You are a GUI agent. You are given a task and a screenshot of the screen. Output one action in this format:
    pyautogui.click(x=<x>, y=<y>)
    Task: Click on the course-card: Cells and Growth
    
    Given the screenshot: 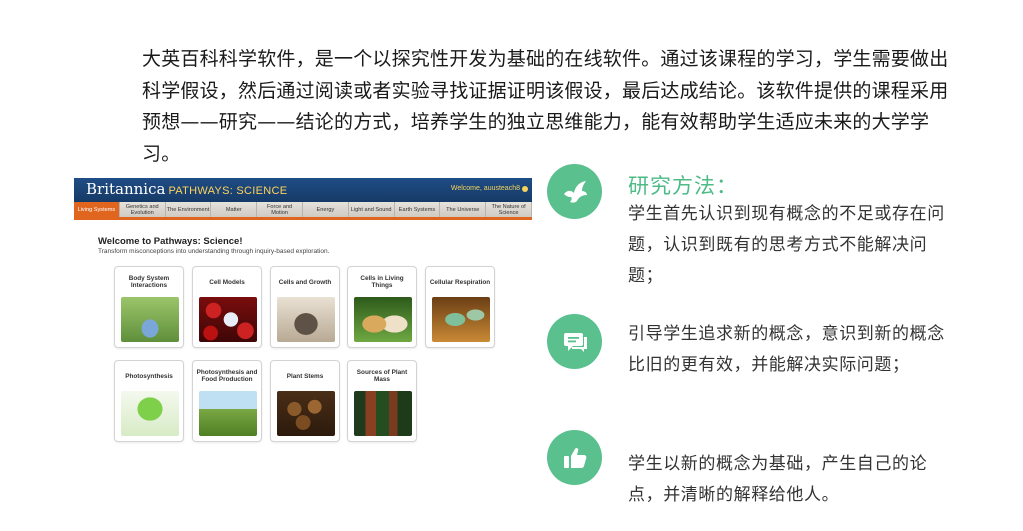 What is the action you would take?
    pyautogui.click(x=305, y=307)
    